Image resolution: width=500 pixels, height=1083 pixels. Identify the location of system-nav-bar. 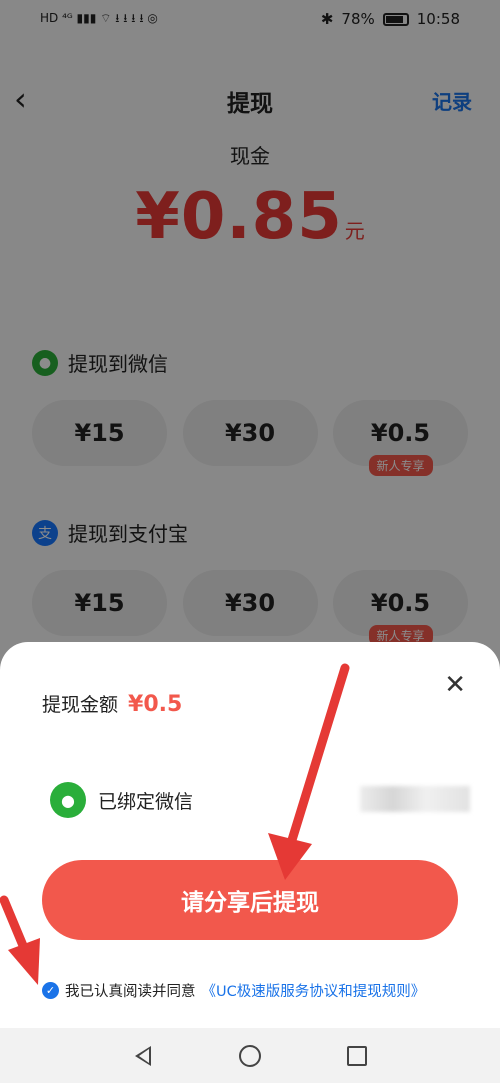
(250, 1055).